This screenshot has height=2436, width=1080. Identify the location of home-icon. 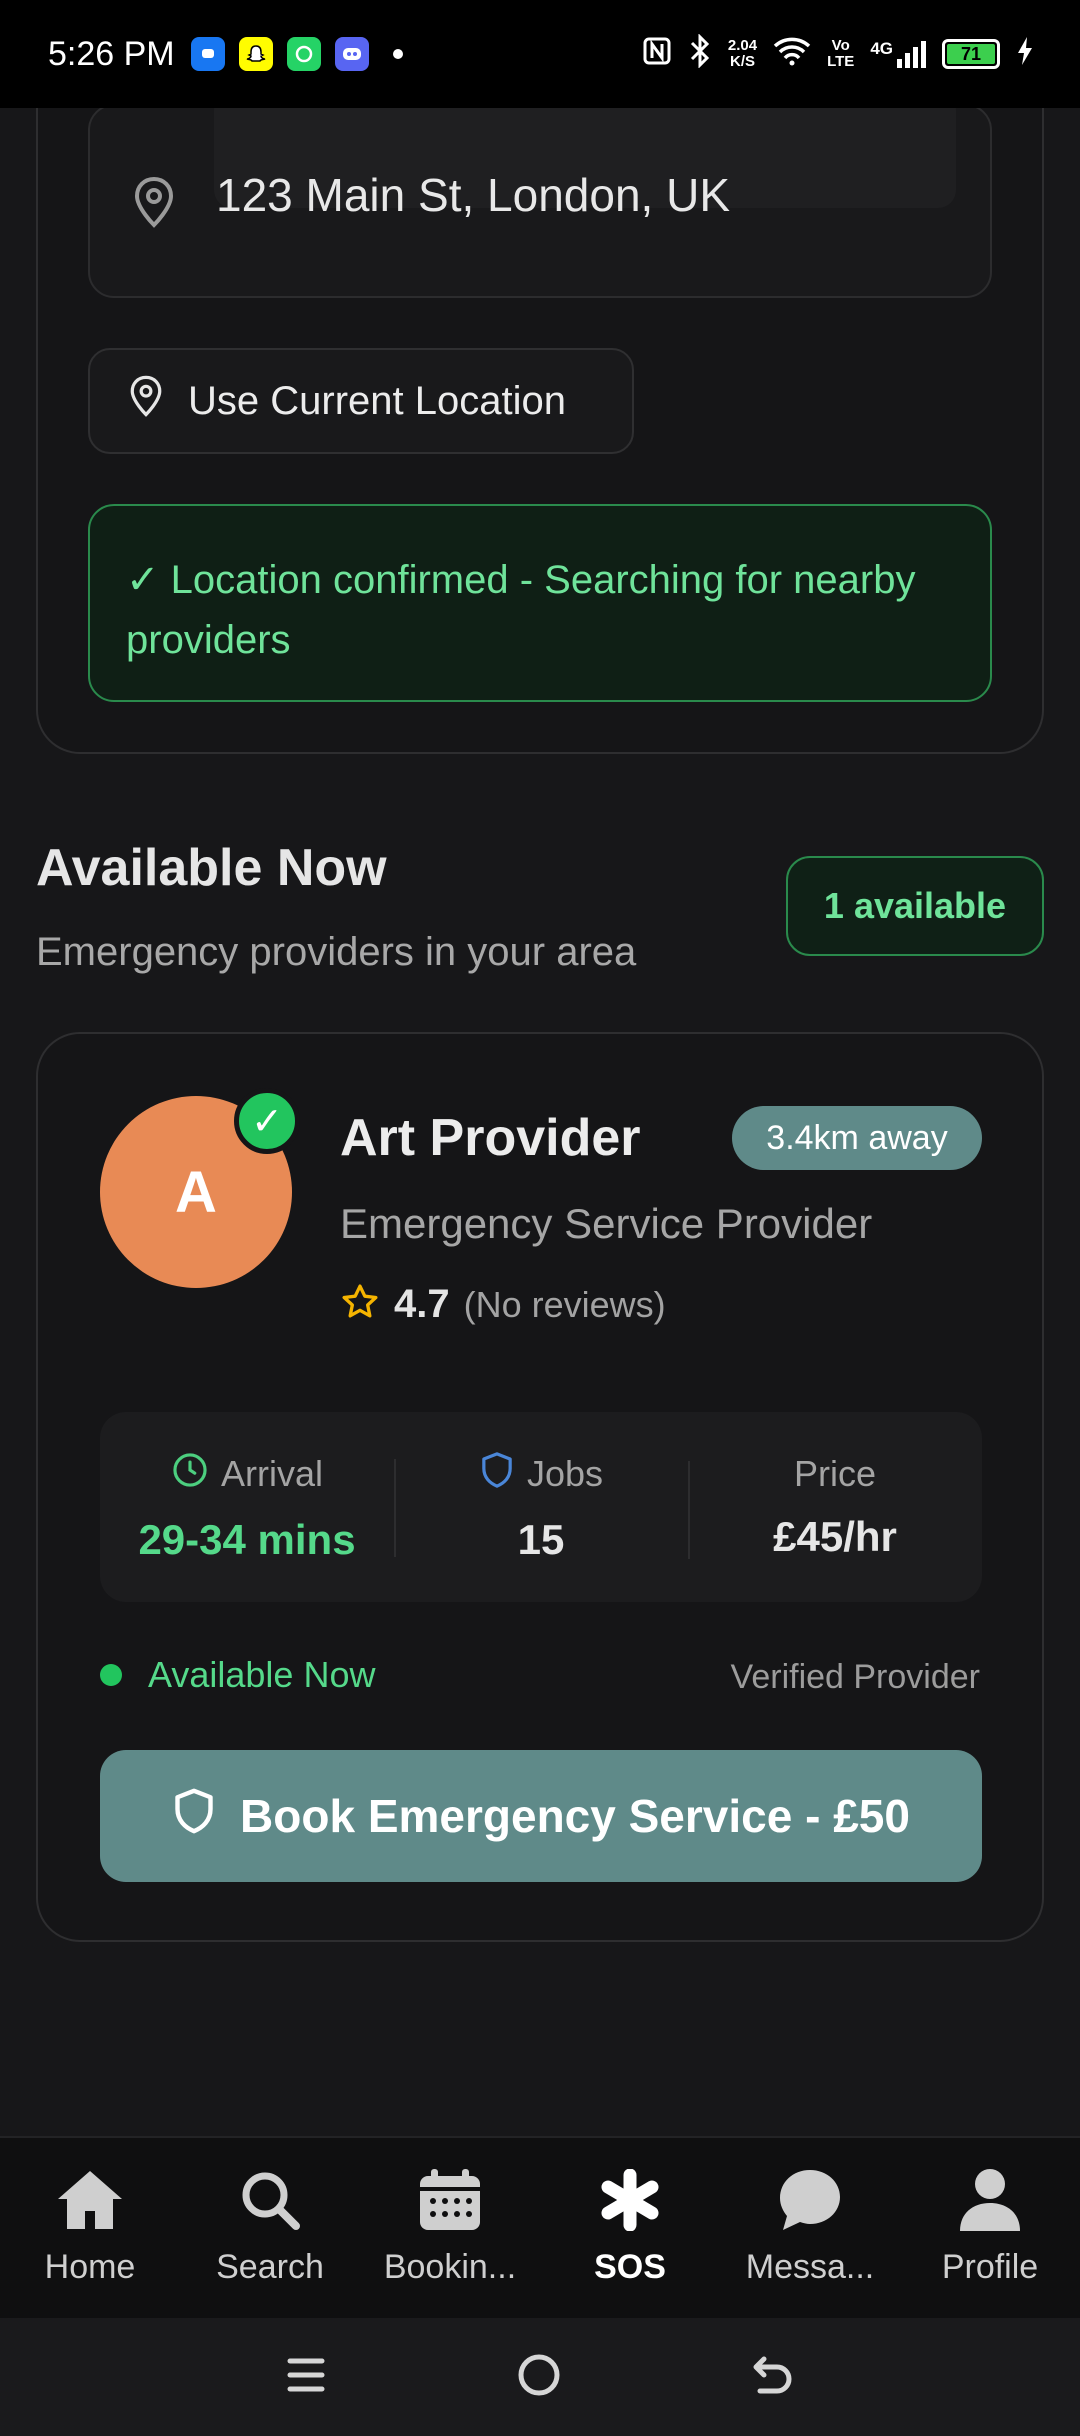
(90, 2200).